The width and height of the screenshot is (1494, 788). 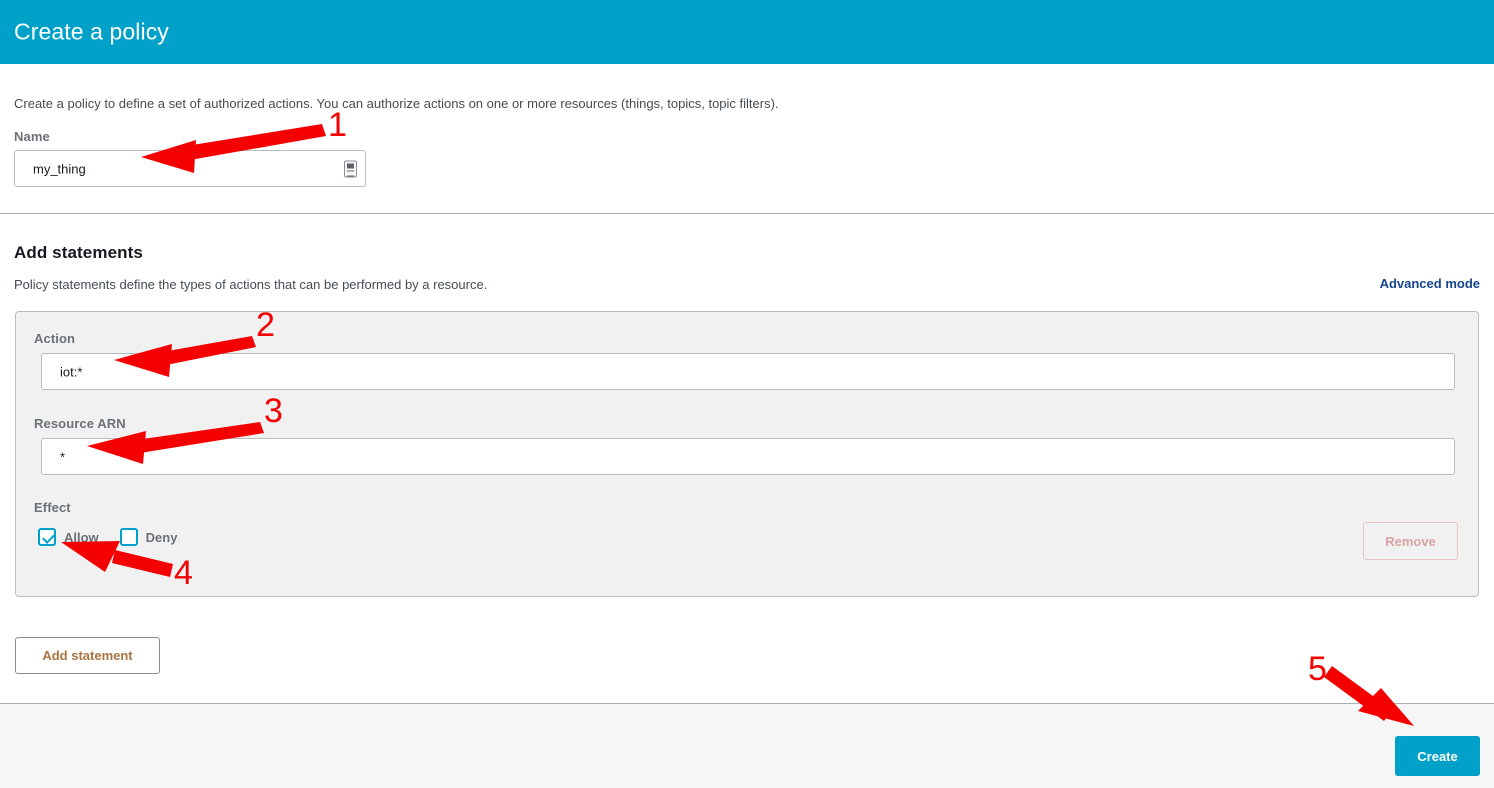 I want to click on action-field-label: Action, so click(x=55, y=338).